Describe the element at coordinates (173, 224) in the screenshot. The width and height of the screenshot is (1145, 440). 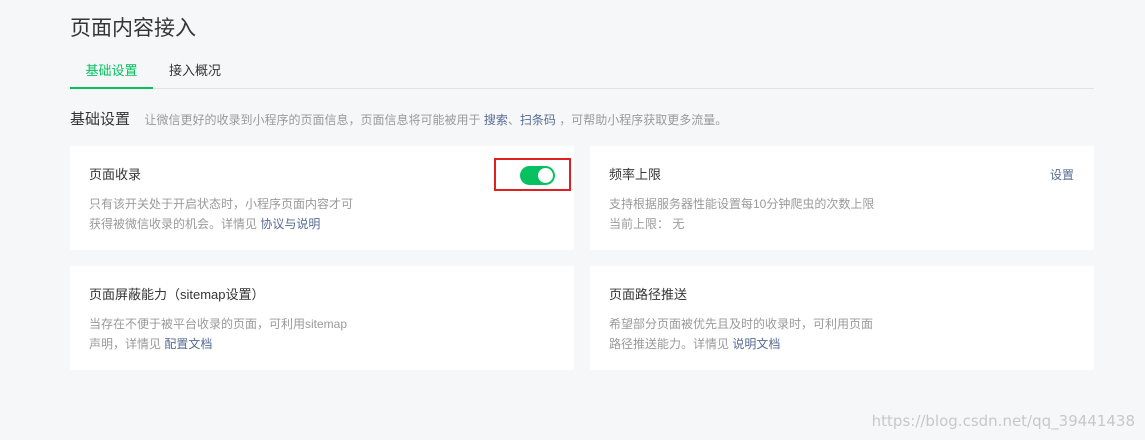
I see `page-index-desc-line2: 获得被微信收录的机会。详情见` at that location.